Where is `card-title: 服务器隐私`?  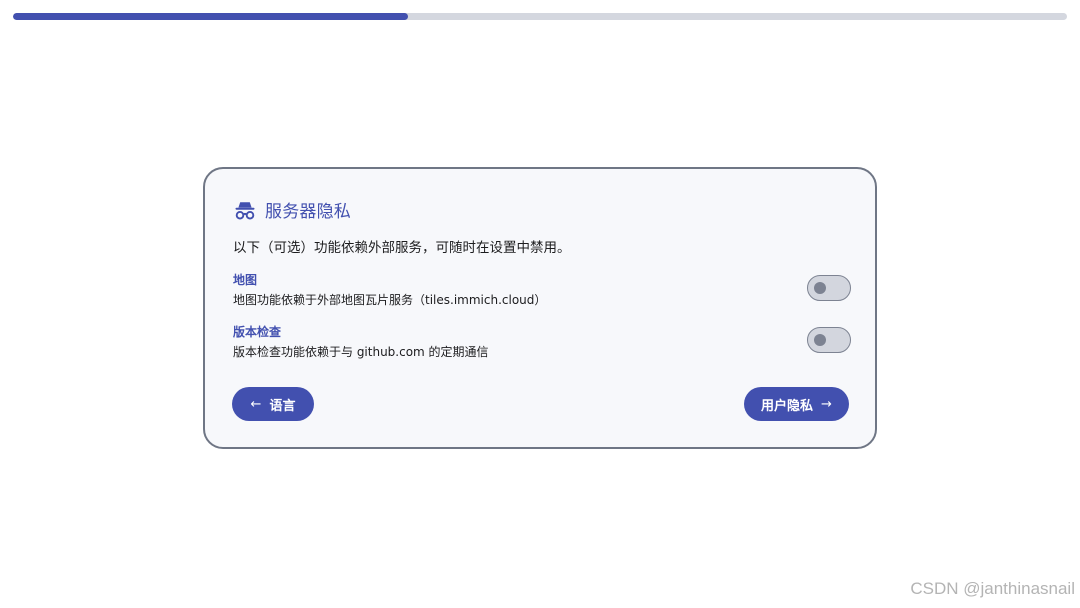
card-title: 服务器隐私 is located at coordinates (308, 212).